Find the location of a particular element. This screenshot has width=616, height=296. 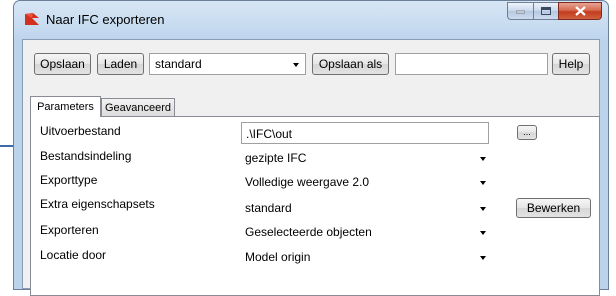

caption-buttons is located at coordinates (554, 11).